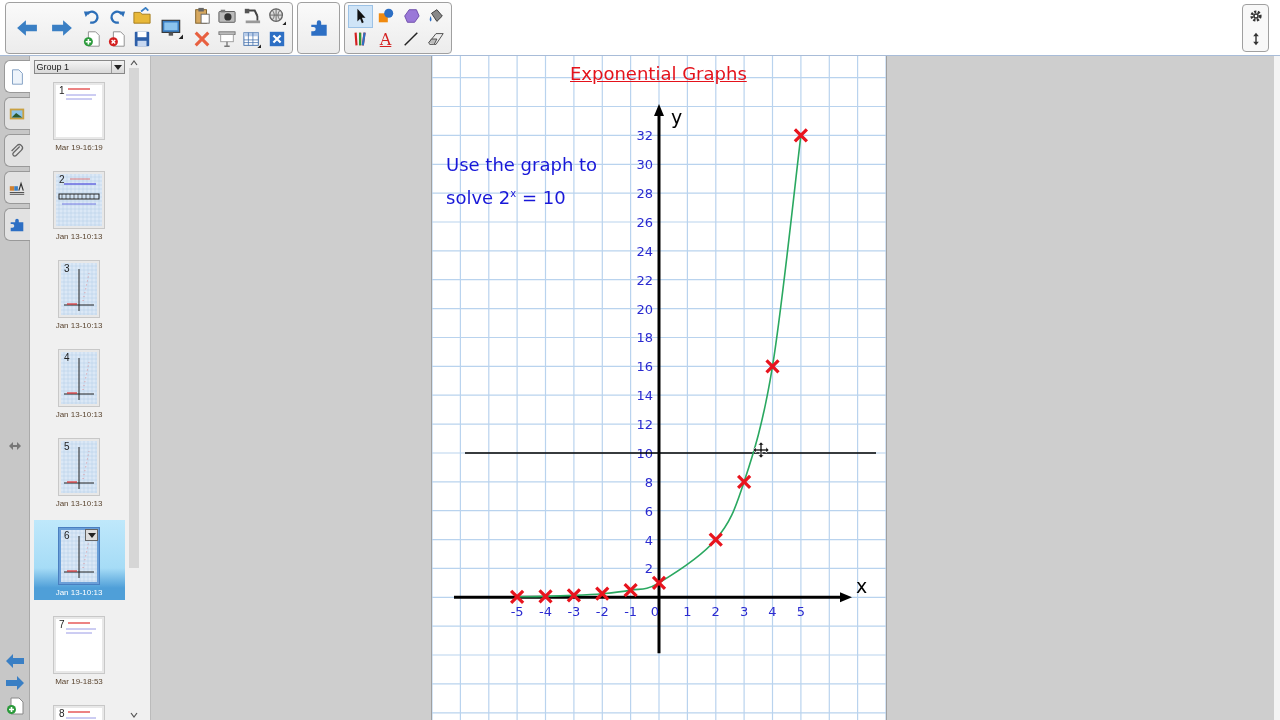 This screenshot has width=1280, height=720. Describe the element at coordinates (602, 612) in the screenshot. I see `tick-label: -2` at that location.